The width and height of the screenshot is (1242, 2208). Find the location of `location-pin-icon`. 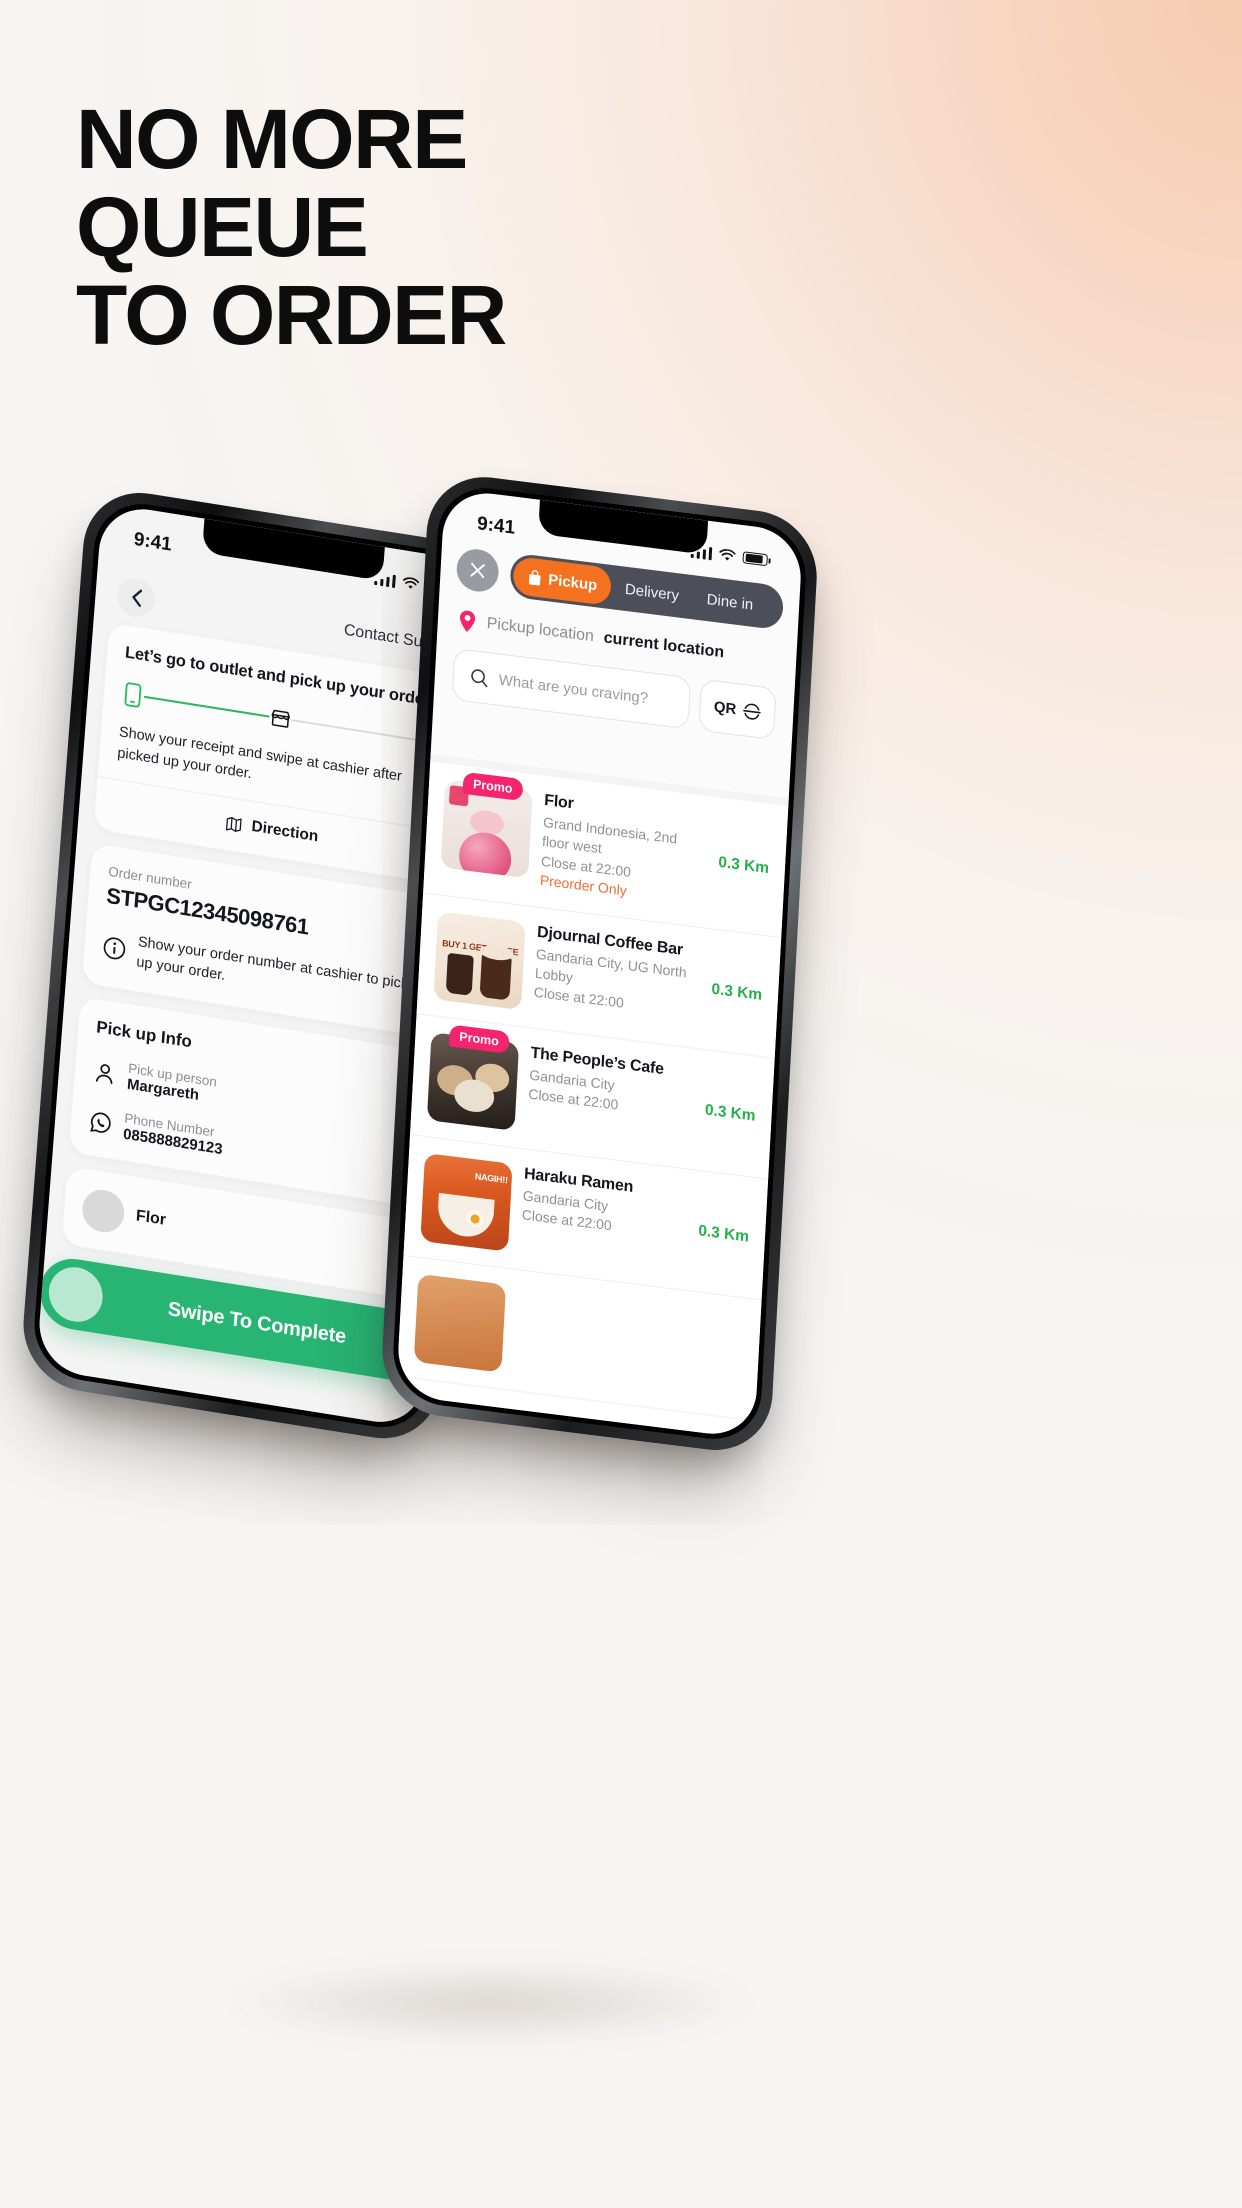

location-pin-icon is located at coordinates (467, 621).